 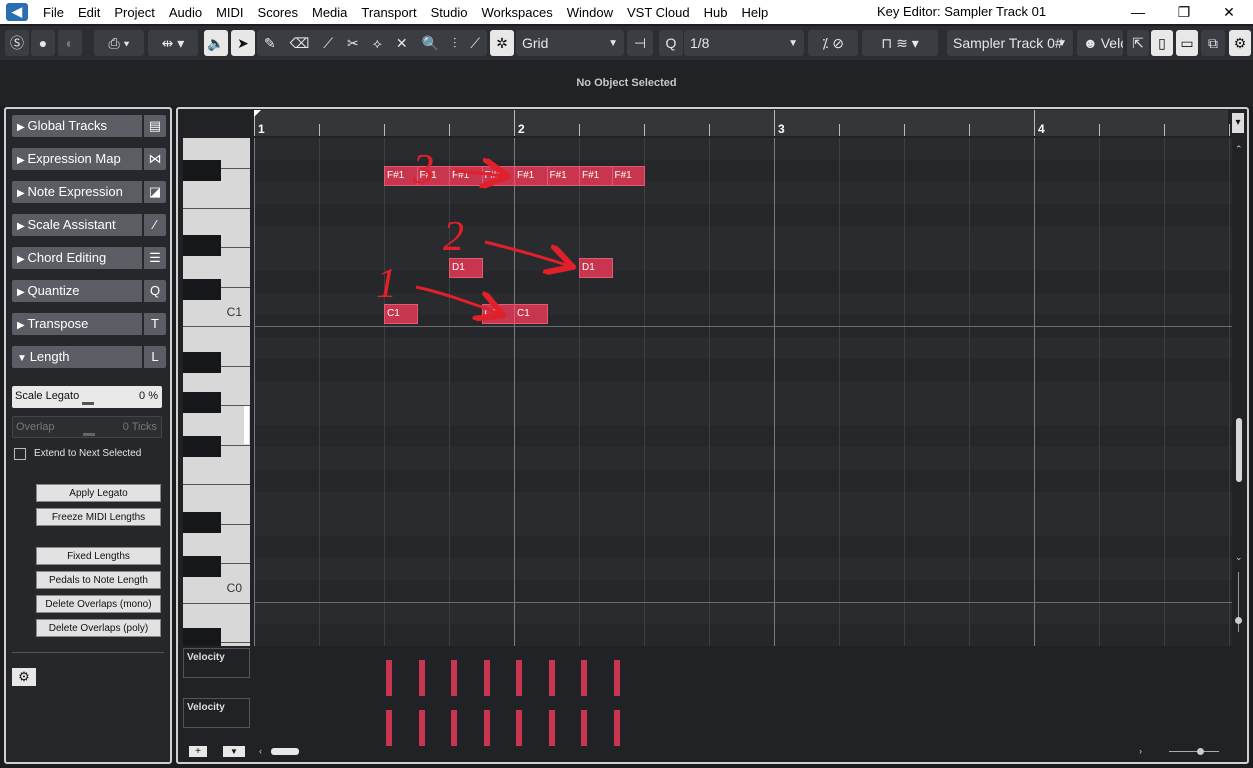 What do you see at coordinates (88, 403) in the screenshot?
I see `scale-legato-slider-icon` at bounding box center [88, 403].